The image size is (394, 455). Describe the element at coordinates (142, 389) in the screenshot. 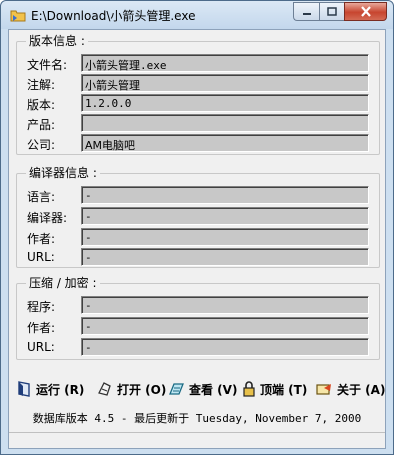

I see `open-label: 打开 (O)` at that location.